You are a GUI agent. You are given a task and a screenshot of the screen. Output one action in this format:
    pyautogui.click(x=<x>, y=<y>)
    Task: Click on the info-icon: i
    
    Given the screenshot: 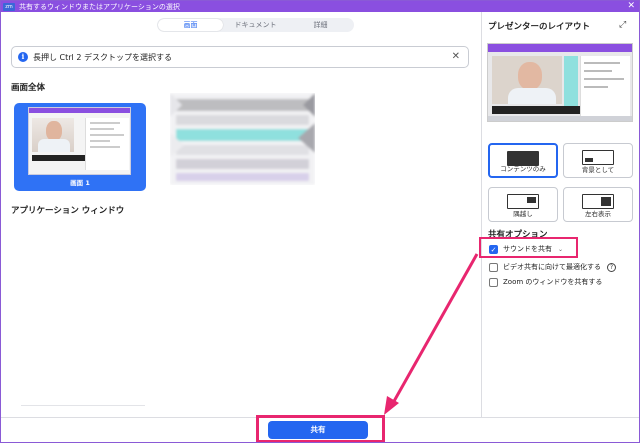 What is the action you would take?
    pyautogui.click(x=23, y=57)
    